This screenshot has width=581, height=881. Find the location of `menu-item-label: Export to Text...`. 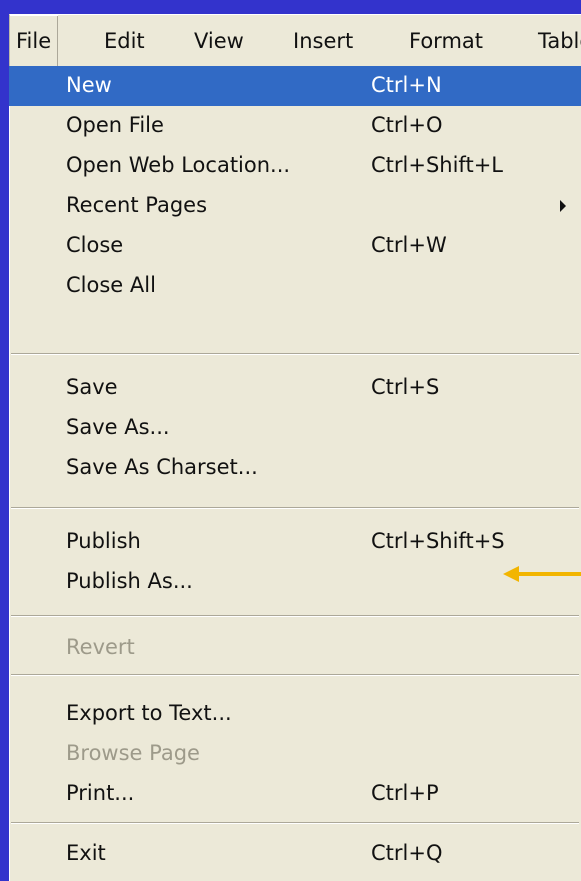

menu-item-label: Export to Text... is located at coordinates (149, 713).